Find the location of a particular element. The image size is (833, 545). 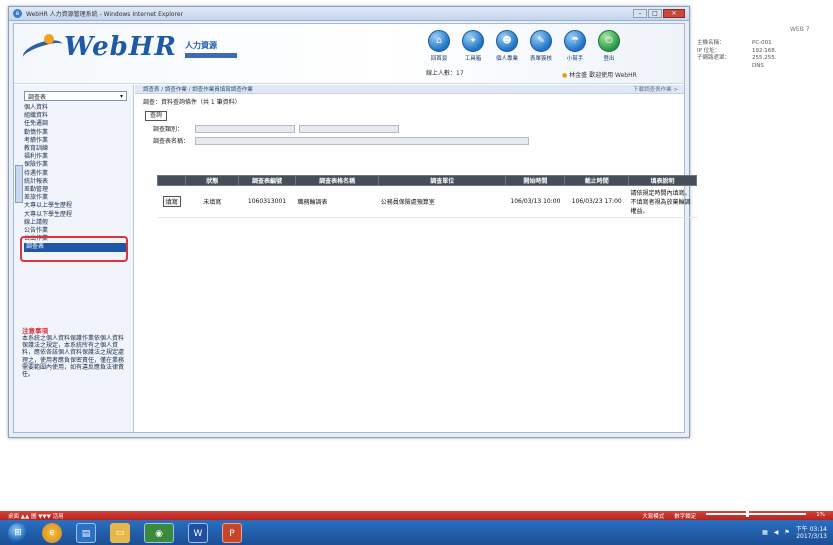

sidebar-item: 教育訓練 is located at coordinates (78, 149).